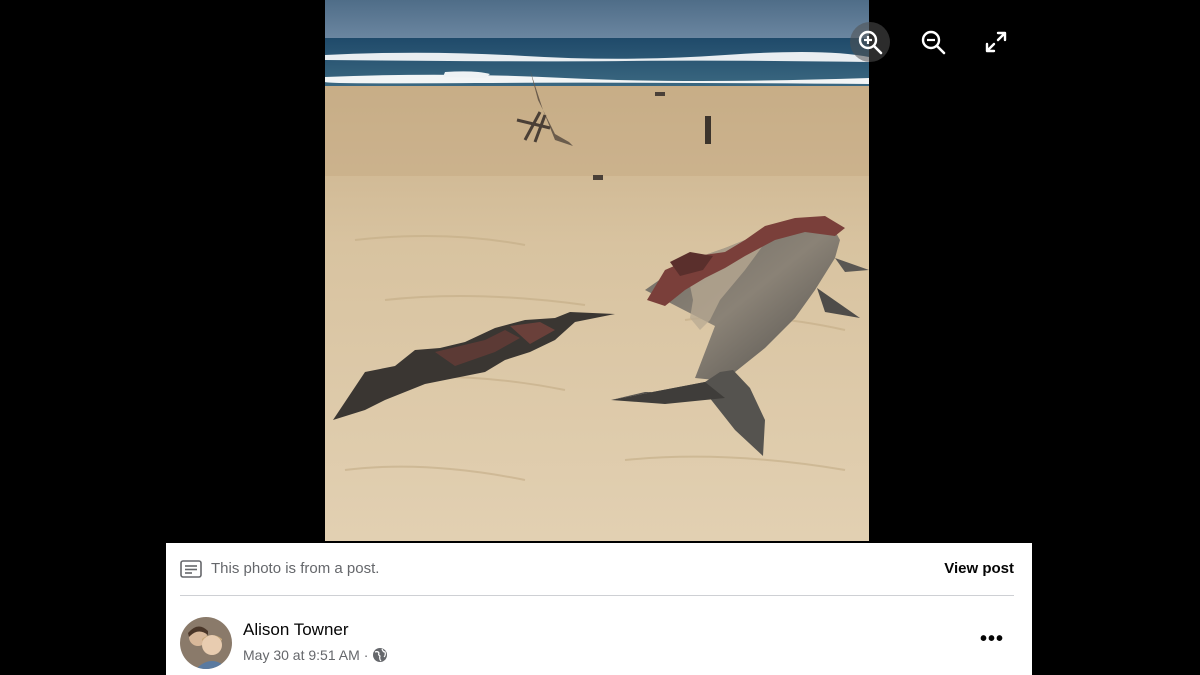 The height and width of the screenshot is (675, 1200). I want to click on author-avatar, so click(206, 643).